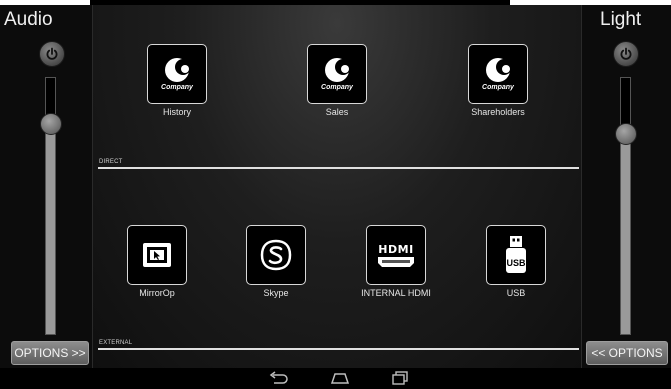 This screenshot has width=671, height=389. I want to click on light-options-button: << OPTIONS, so click(627, 353).